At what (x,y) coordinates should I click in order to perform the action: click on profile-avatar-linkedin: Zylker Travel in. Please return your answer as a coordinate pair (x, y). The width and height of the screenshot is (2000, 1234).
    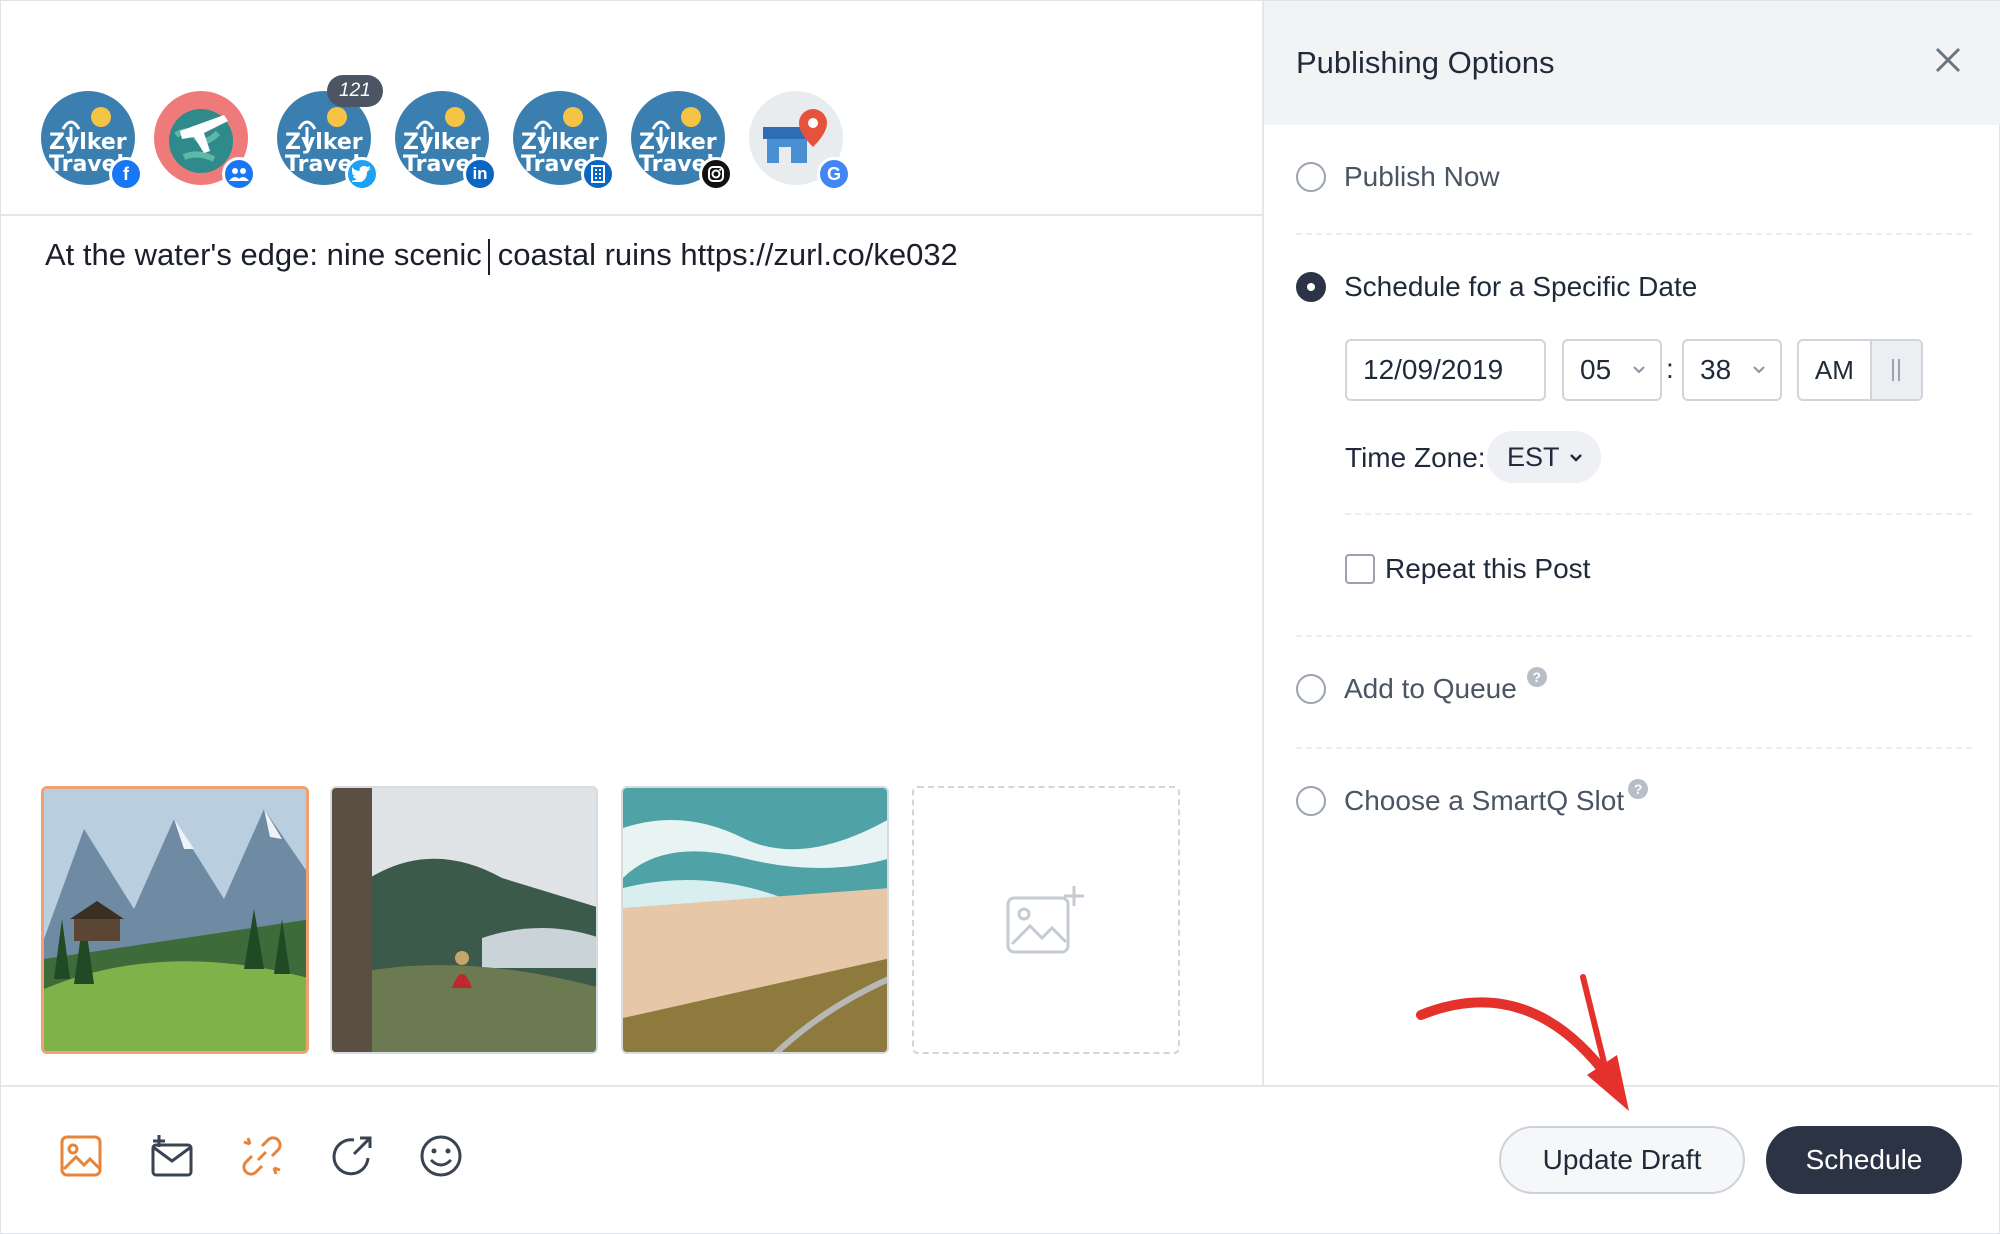
    Looking at the image, I should click on (446, 141).